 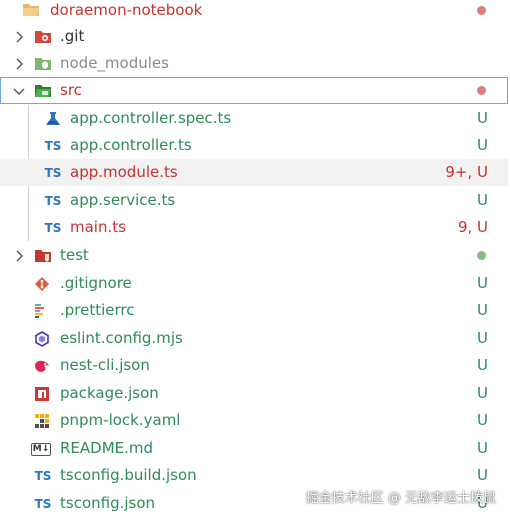 What do you see at coordinates (254, 227) in the screenshot?
I see `tree-row-file: TS main.ts 9, U` at bounding box center [254, 227].